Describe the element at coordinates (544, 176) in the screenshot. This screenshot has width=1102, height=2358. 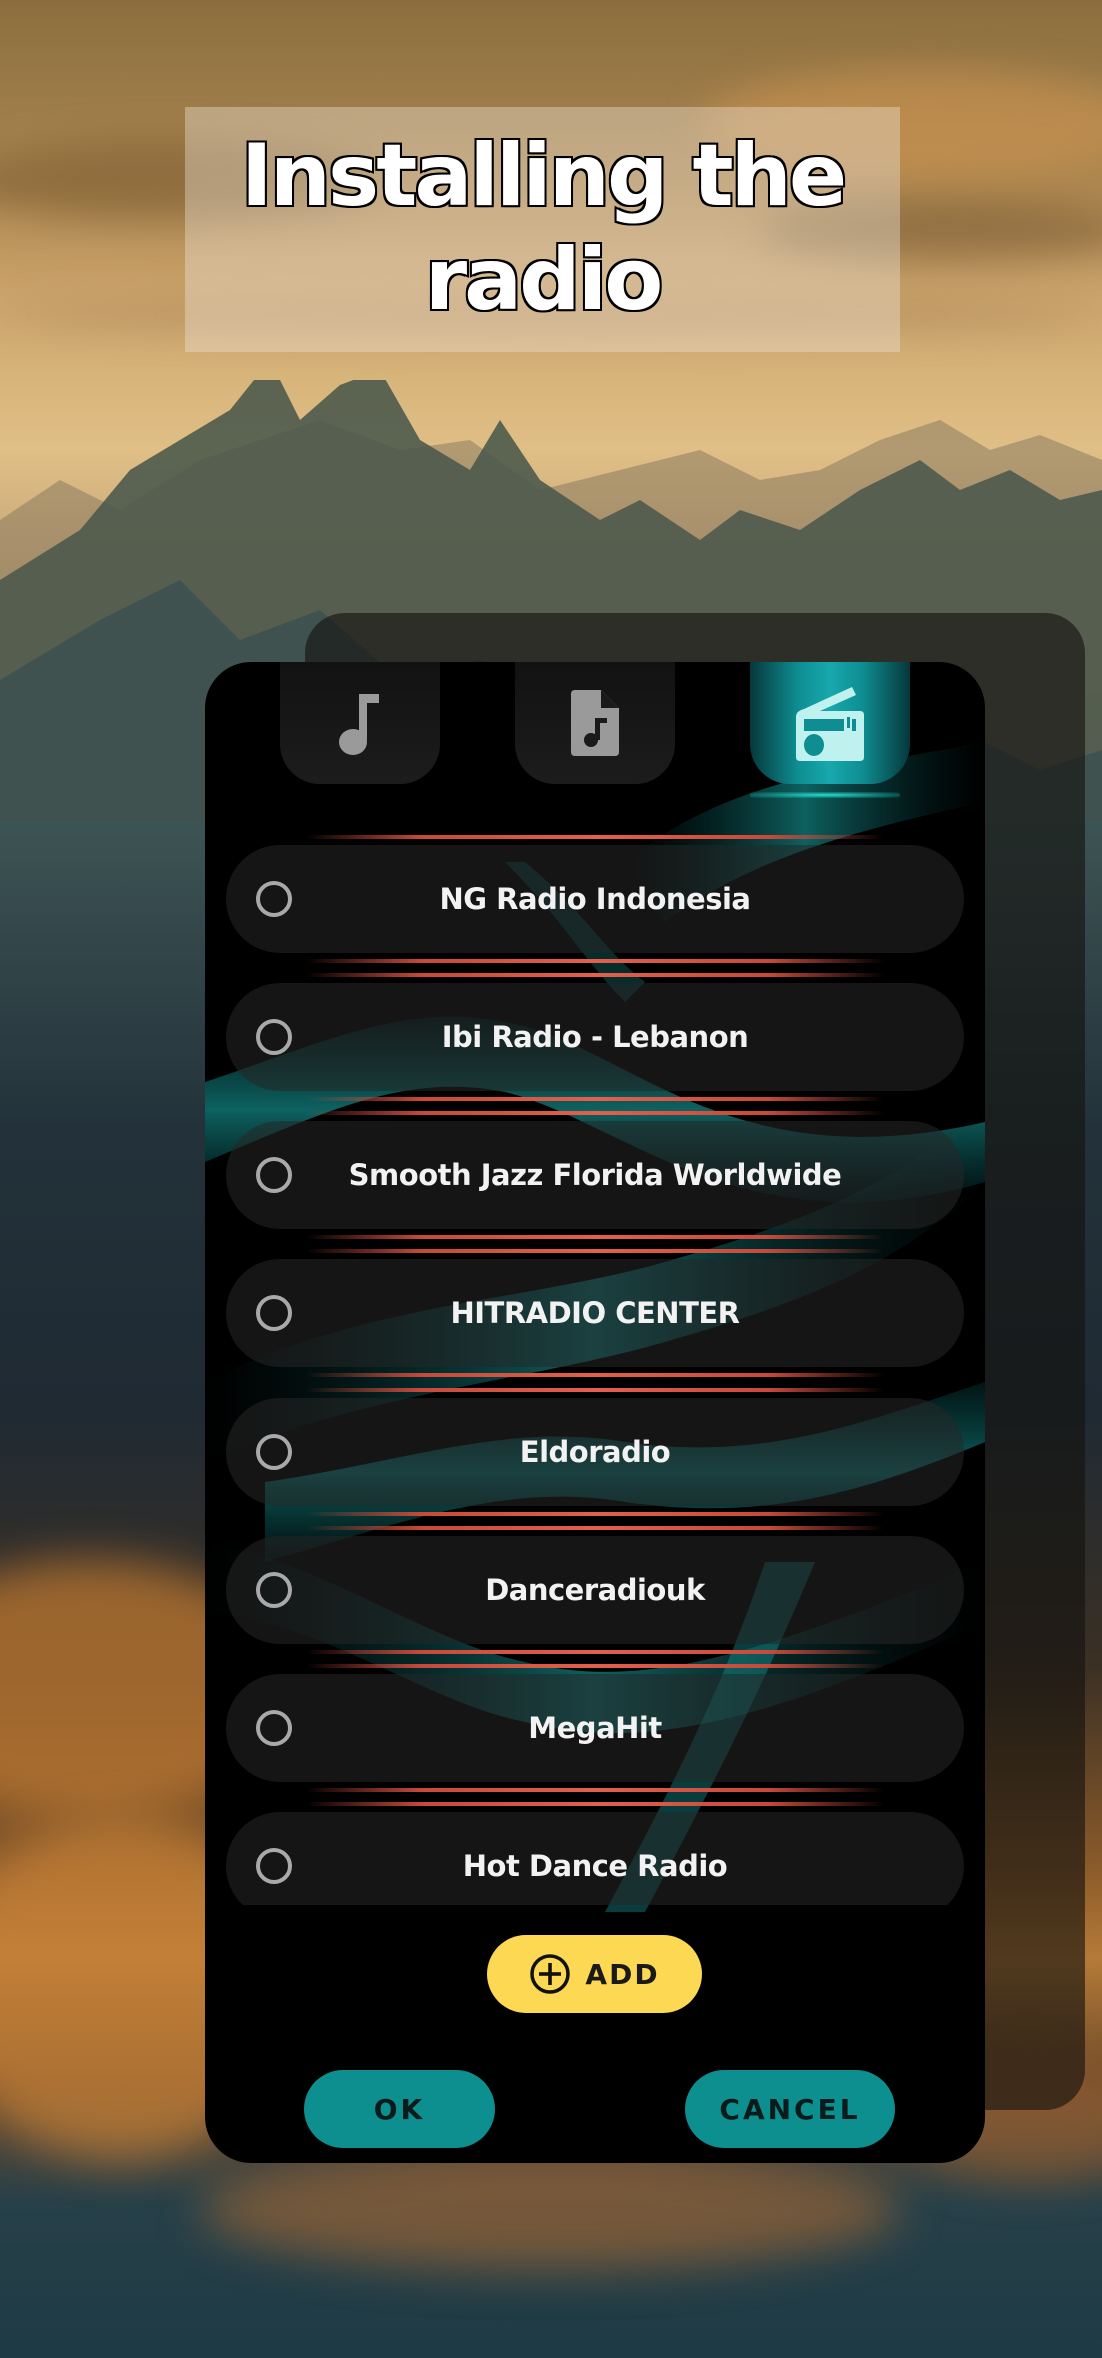
I see `title-line-1: Installing the` at that location.